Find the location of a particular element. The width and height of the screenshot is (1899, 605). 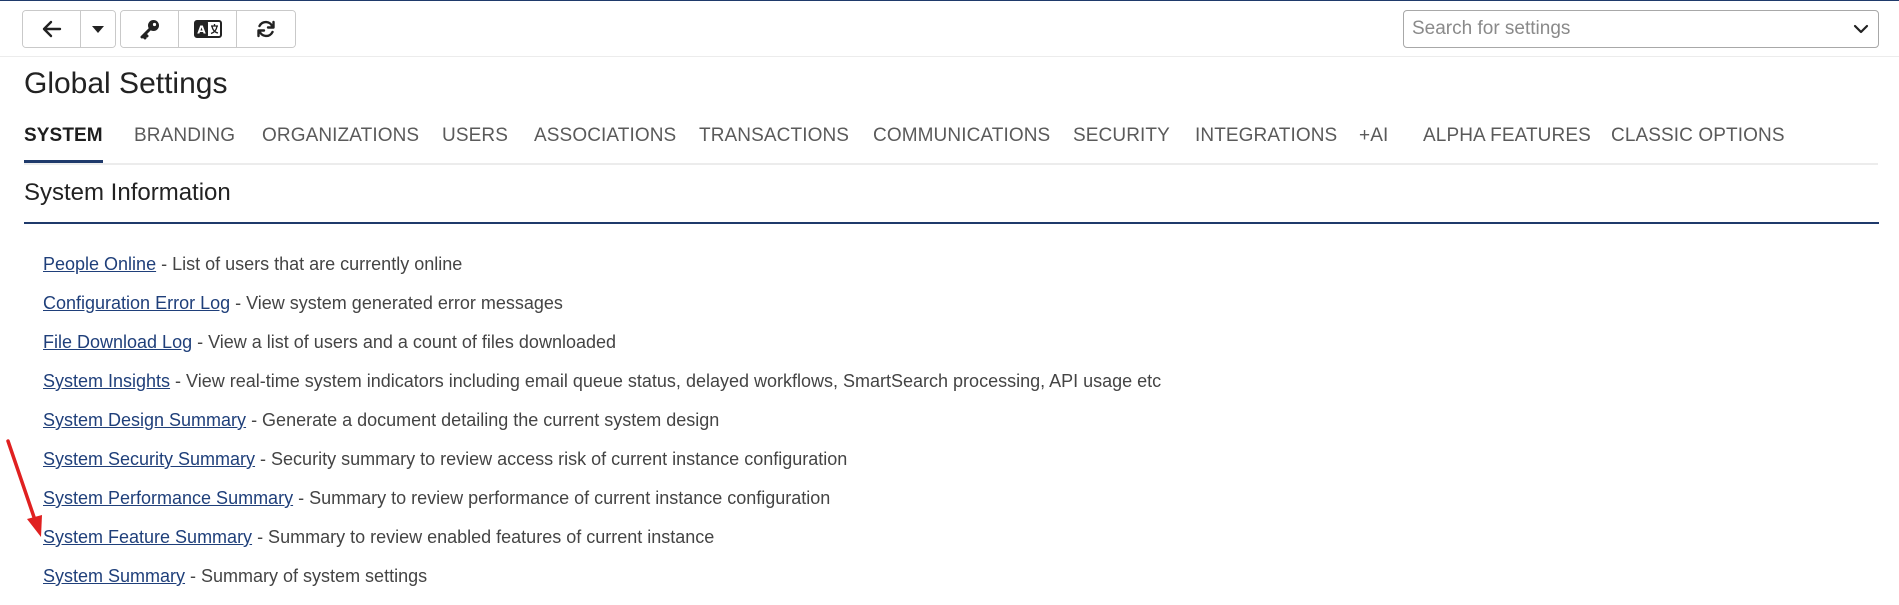

tab-system: SYSTEM is located at coordinates (63, 144).